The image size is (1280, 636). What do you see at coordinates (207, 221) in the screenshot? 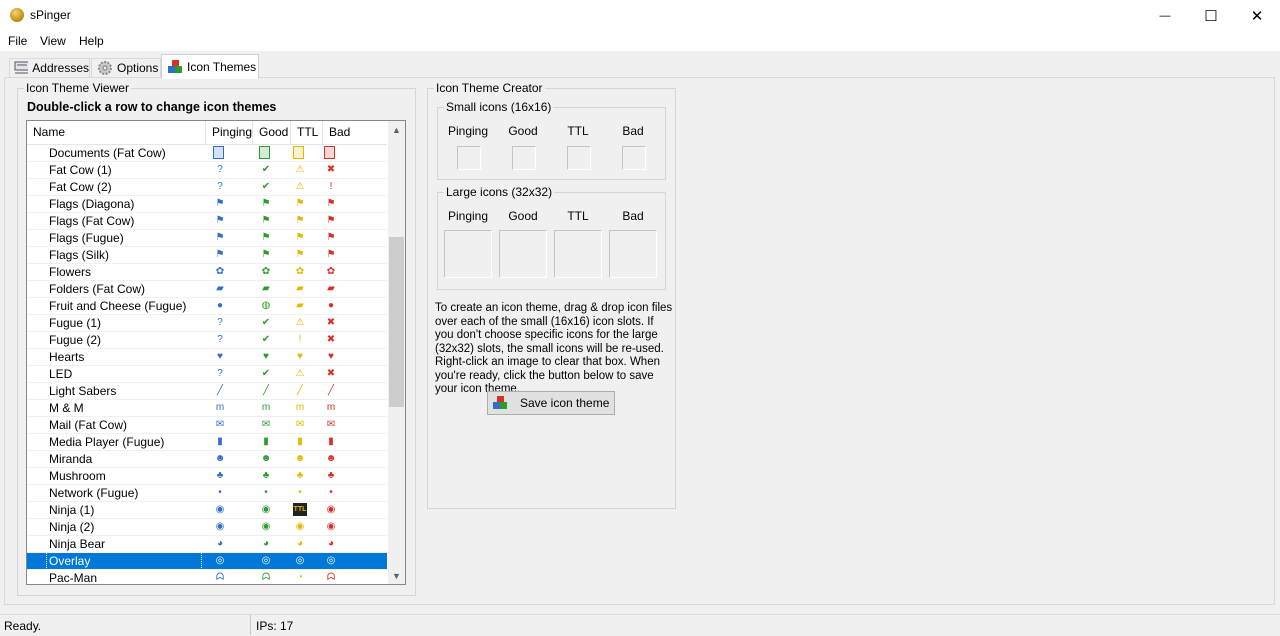
I see `table-row: Flags (Fat Cow) ⚑ ⚑ ⚑ ⚑` at bounding box center [207, 221].